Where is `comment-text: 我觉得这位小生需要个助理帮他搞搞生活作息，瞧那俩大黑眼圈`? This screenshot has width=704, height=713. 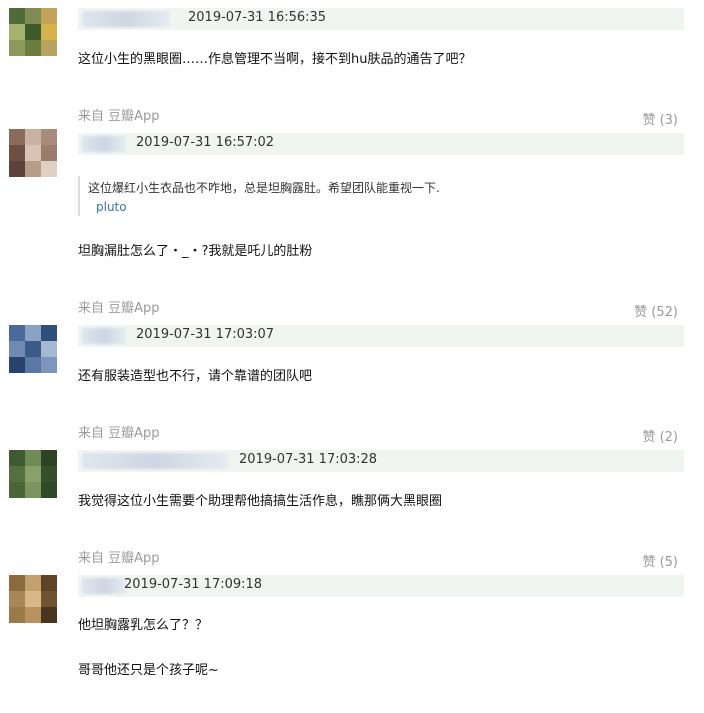 comment-text: 我觉得这位小生需要个助理帮他搞搞生活作息，瞧那俩大黑眼圈 is located at coordinates (260, 501).